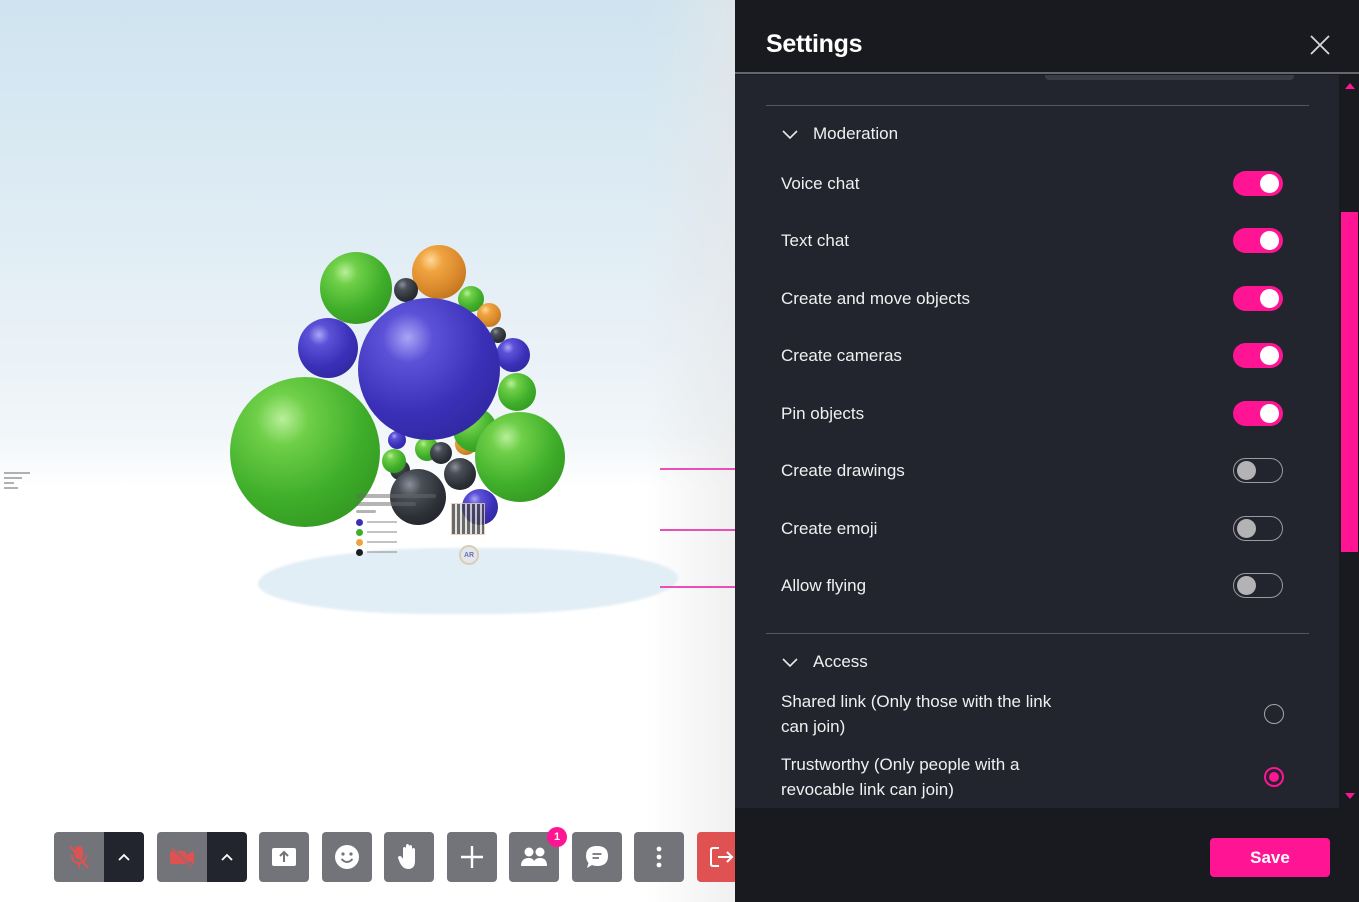 The width and height of the screenshot is (1359, 902). What do you see at coordinates (1258, 298) in the screenshot?
I see `create-move-objects-toggle` at bounding box center [1258, 298].